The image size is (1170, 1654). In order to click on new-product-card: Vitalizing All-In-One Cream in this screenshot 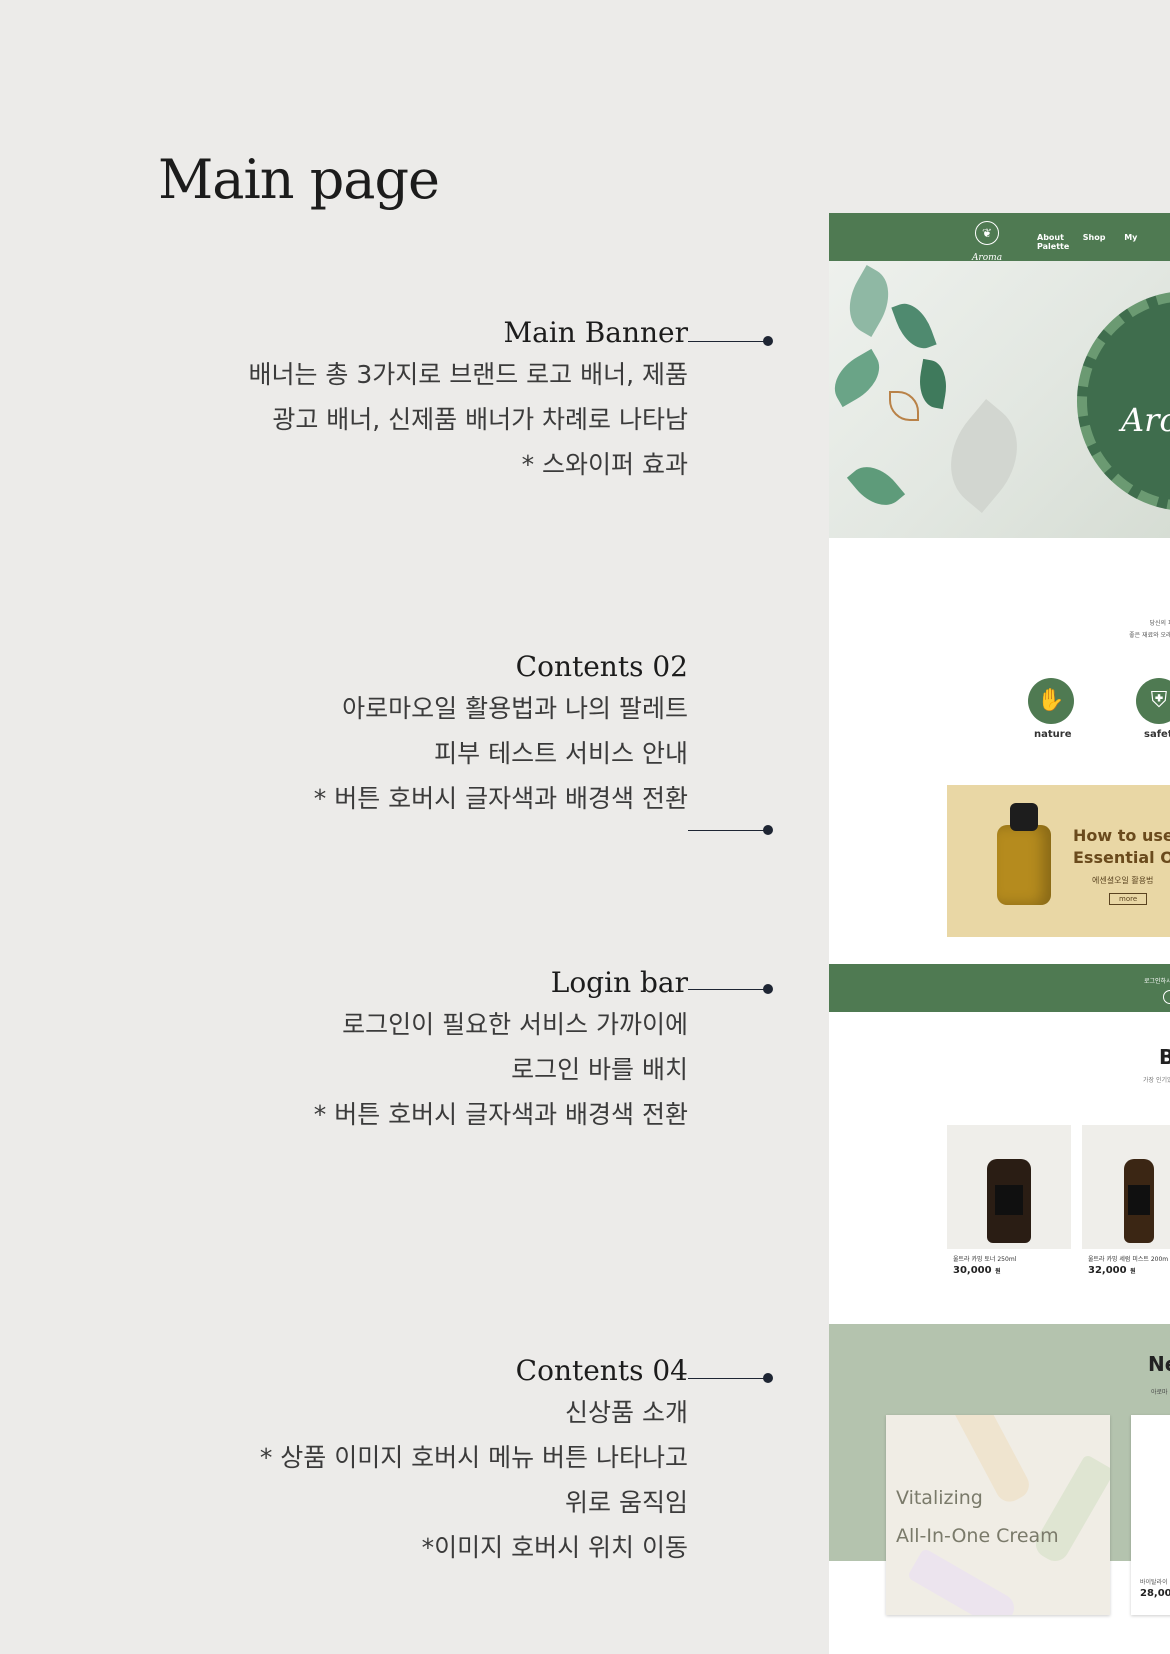, I will do `click(998, 1515)`.